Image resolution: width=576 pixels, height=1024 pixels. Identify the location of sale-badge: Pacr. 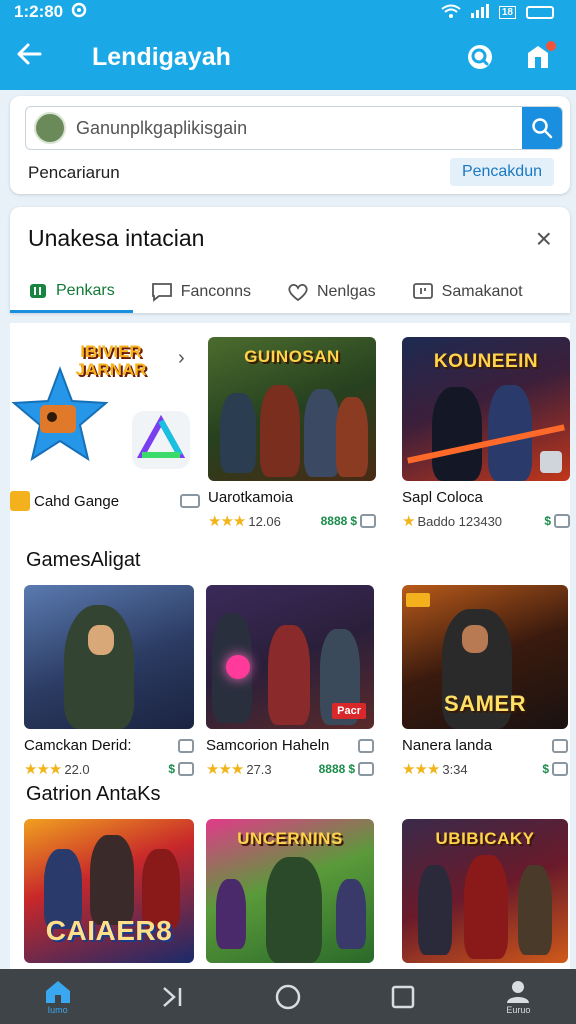
(349, 711).